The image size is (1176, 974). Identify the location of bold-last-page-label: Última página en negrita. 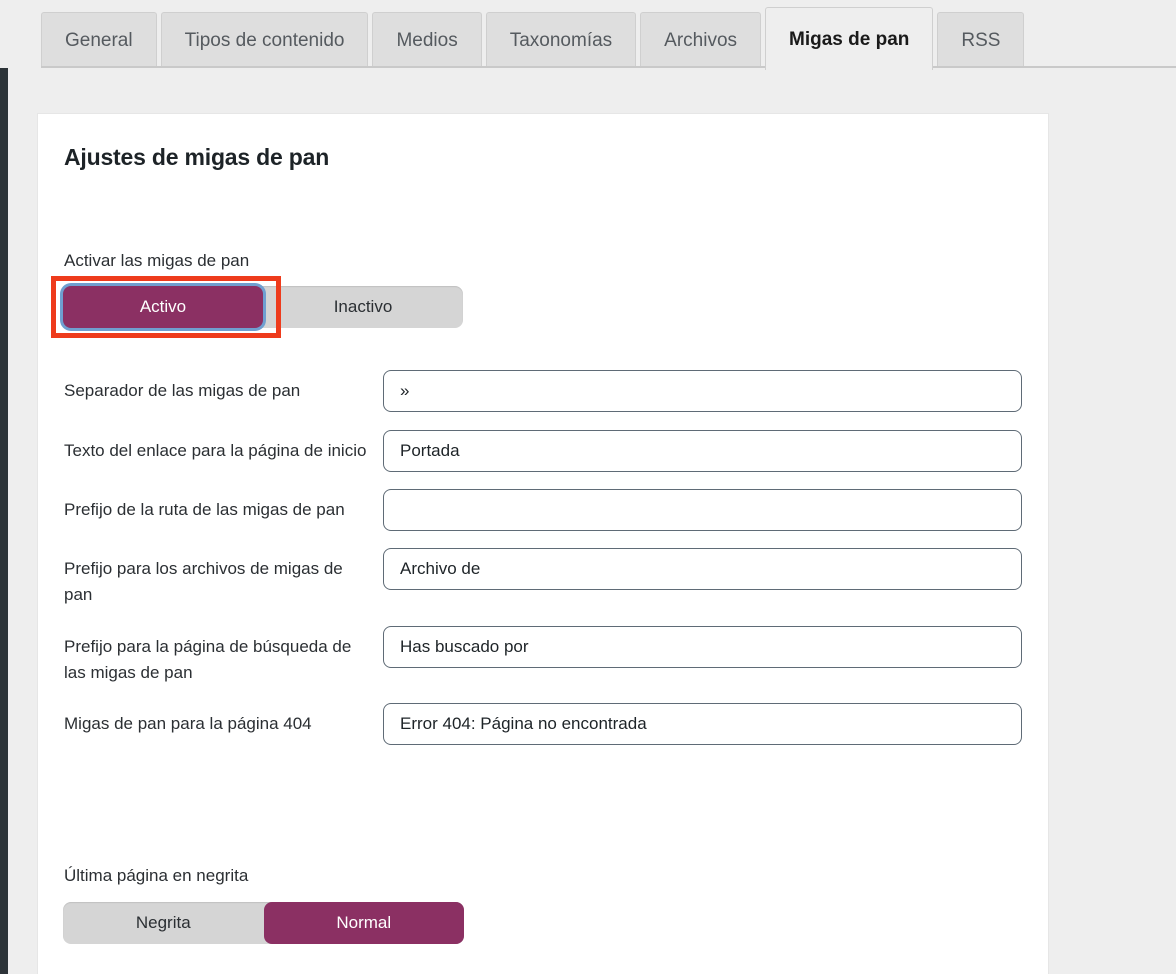
(156, 875).